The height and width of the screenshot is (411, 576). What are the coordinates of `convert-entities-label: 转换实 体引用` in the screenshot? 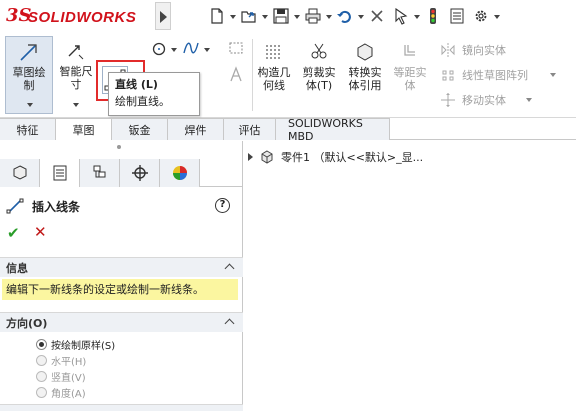 It's located at (365, 79).